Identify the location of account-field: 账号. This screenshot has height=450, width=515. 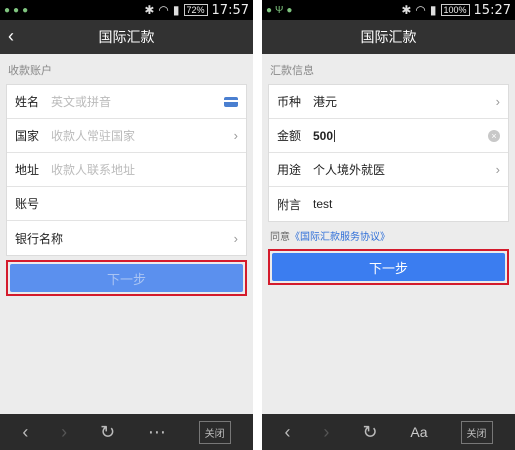
(126, 204).